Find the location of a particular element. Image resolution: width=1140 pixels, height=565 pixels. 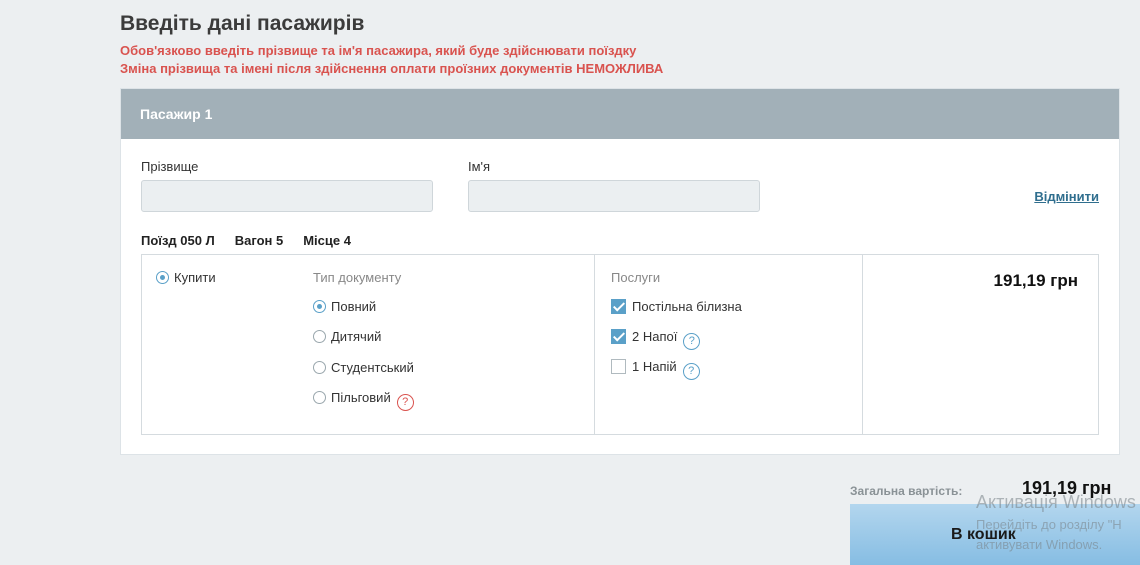

buy-option: Купити is located at coordinates (186, 277).